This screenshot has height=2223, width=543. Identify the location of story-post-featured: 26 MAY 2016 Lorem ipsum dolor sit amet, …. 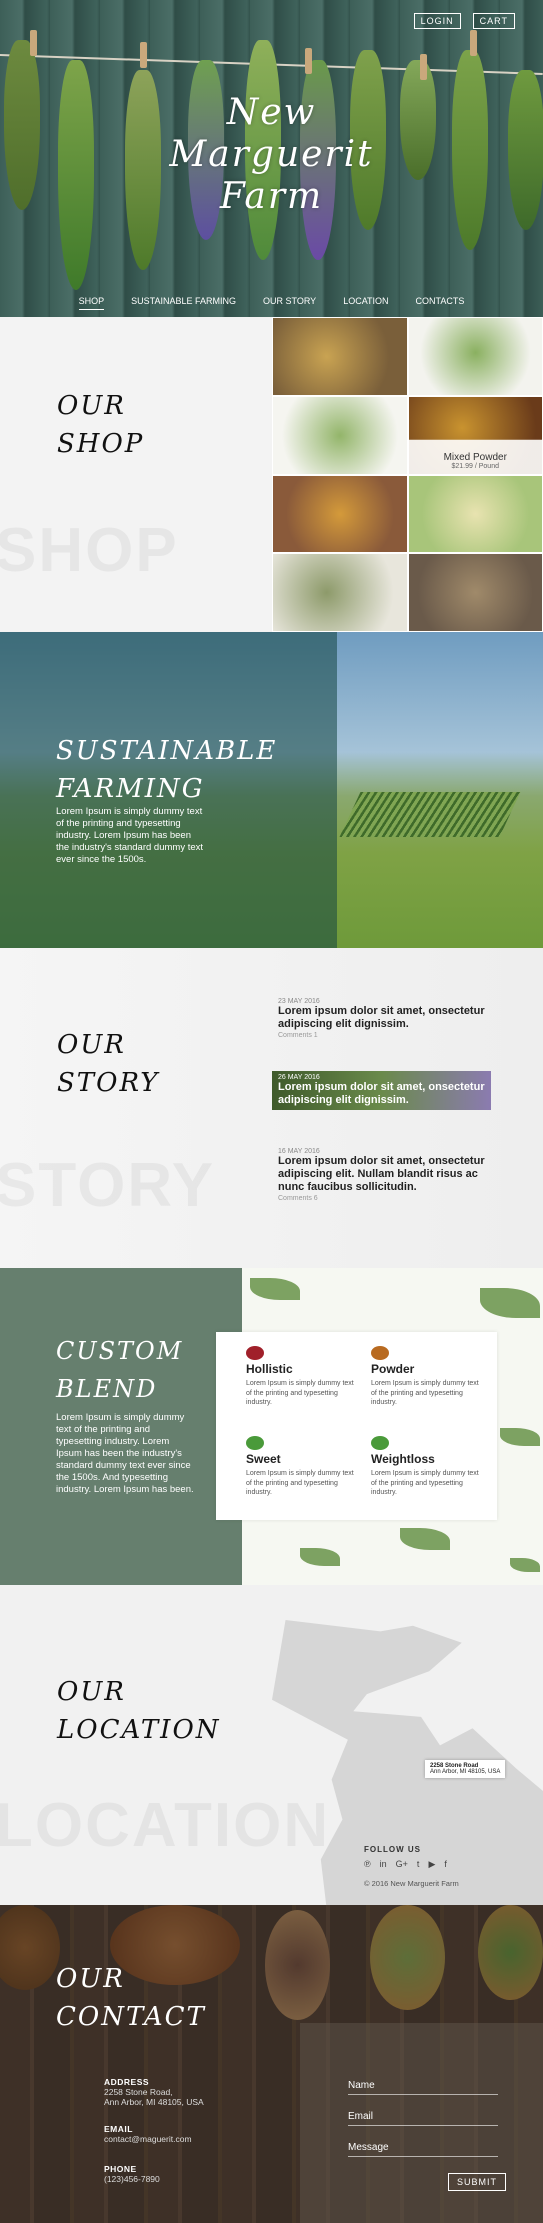
(381, 1090).